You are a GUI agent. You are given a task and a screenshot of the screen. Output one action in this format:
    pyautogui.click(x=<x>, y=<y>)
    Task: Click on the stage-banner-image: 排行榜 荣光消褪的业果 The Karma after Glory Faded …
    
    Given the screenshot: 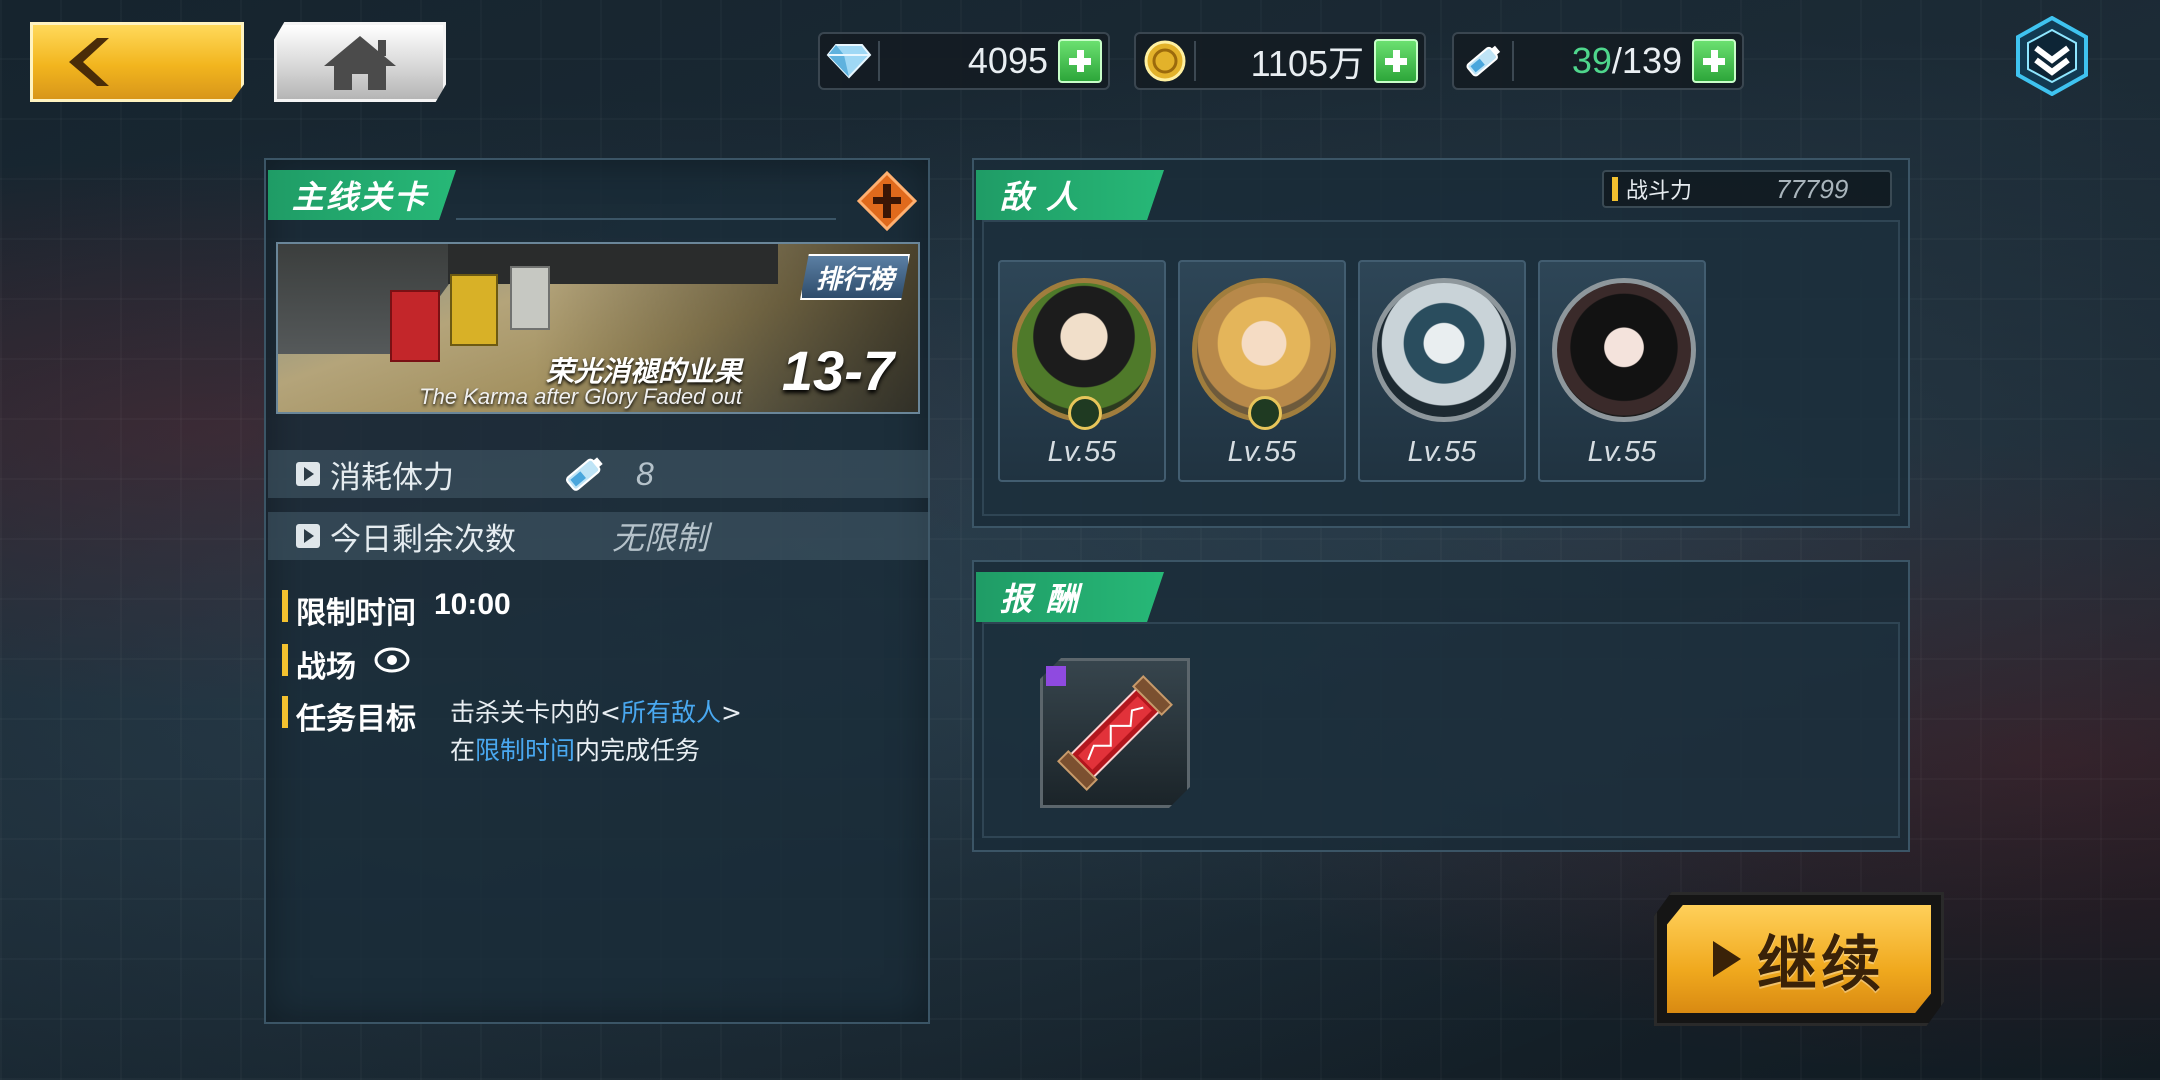 What is the action you would take?
    pyautogui.click(x=598, y=328)
    